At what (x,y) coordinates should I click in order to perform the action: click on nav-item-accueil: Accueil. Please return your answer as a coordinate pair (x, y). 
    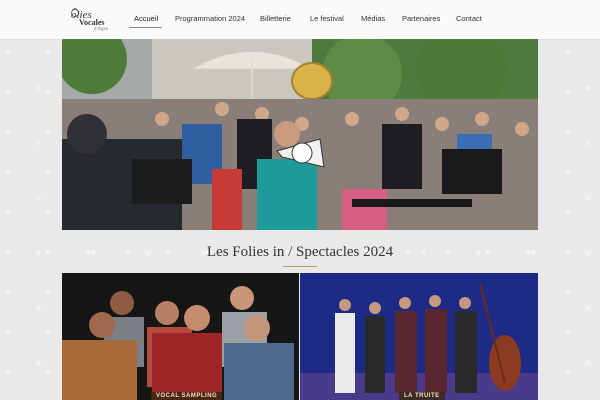
    Looking at the image, I should click on (146, 18).